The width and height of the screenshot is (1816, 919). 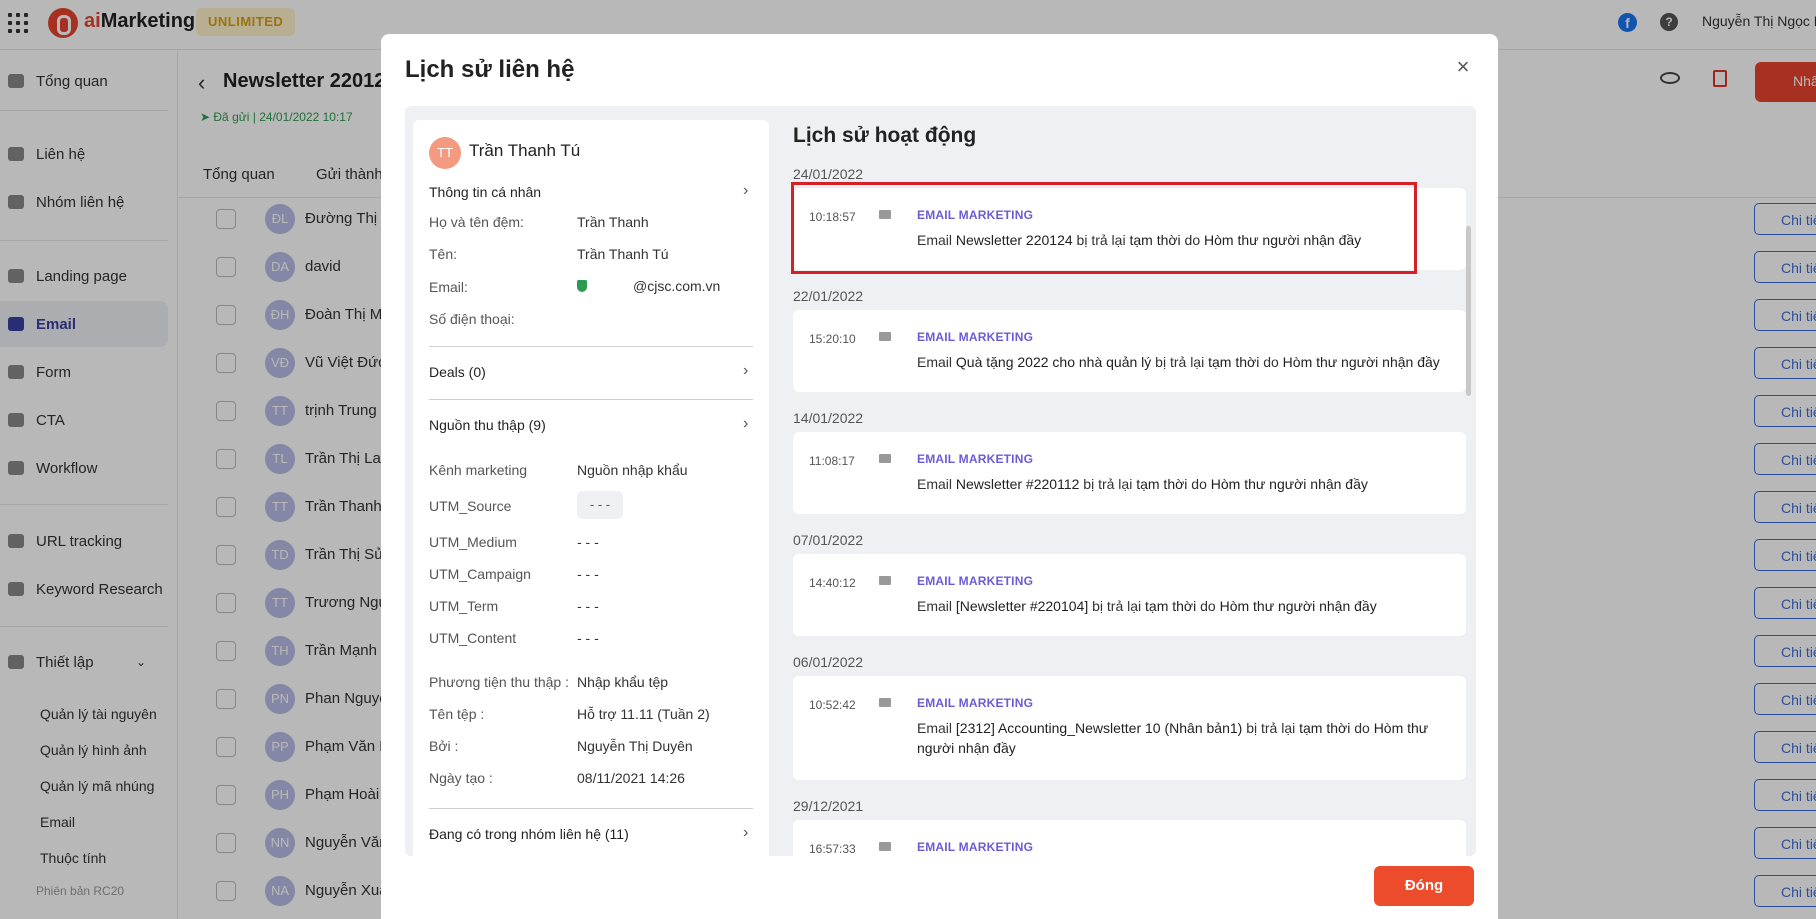 I want to click on field-value: Nguyễn Thị Duyên, so click(x=635, y=746).